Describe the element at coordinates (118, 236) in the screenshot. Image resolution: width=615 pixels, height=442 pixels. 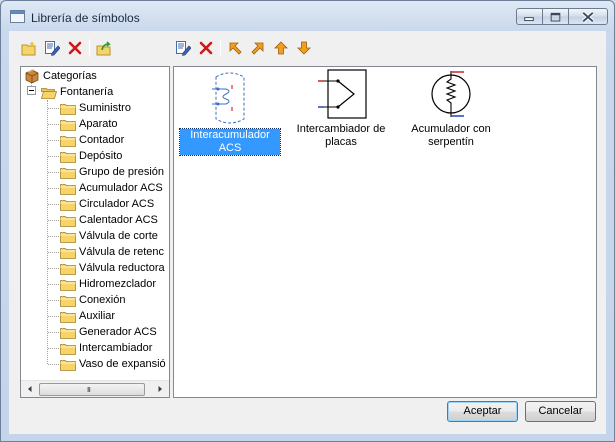
I see `tree-item-label: Válvula de corte` at that location.